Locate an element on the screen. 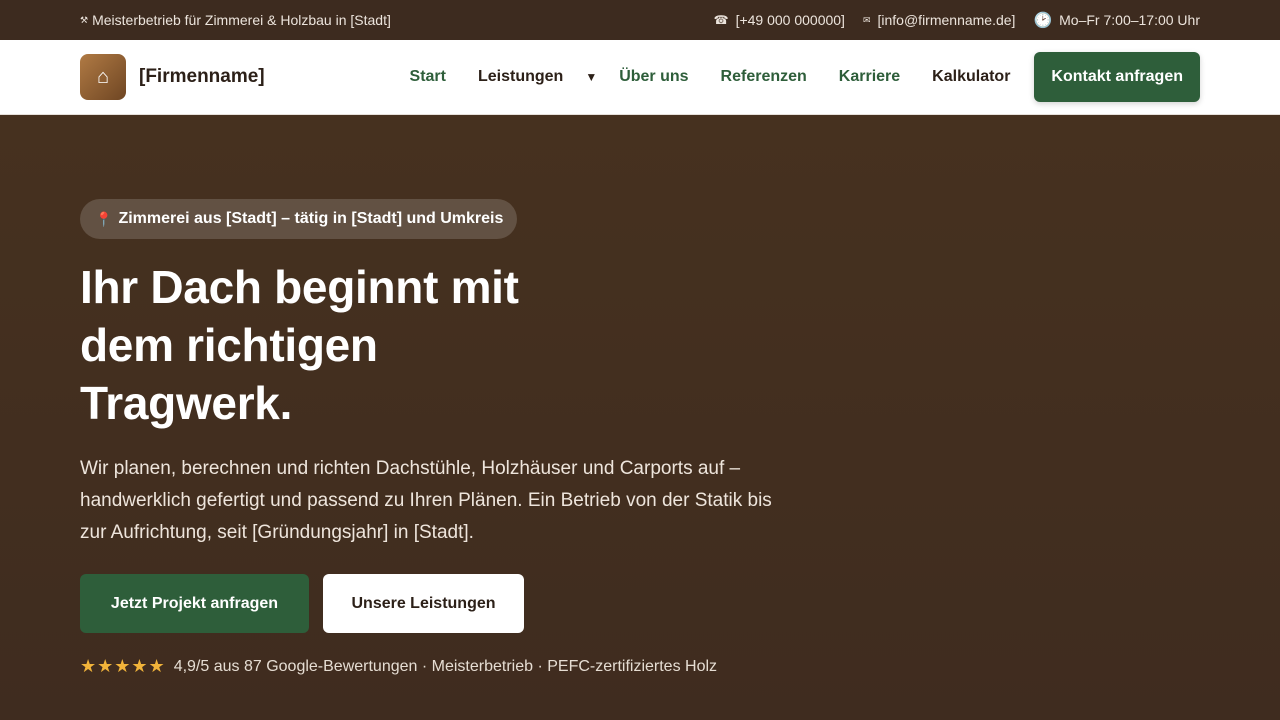 The image size is (1280, 720). nav-item-leistungen: Leistungen is located at coordinates (520, 77).